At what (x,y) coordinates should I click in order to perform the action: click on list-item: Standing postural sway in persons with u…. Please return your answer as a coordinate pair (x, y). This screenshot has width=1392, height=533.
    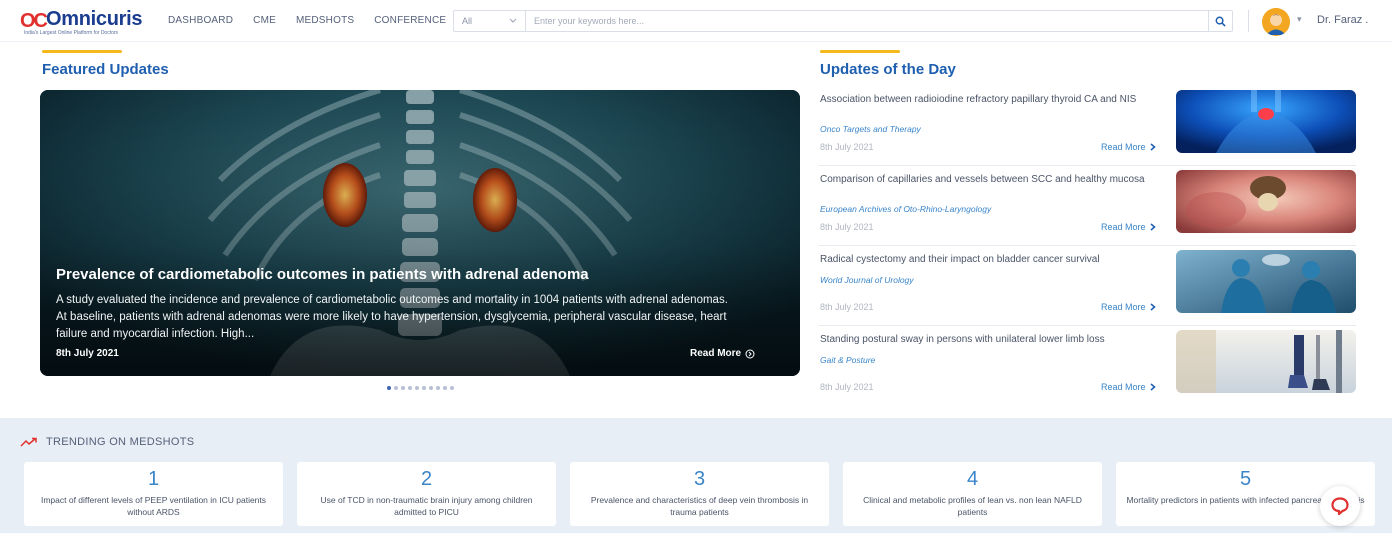
    Looking at the image, I should click on (1087, 367).